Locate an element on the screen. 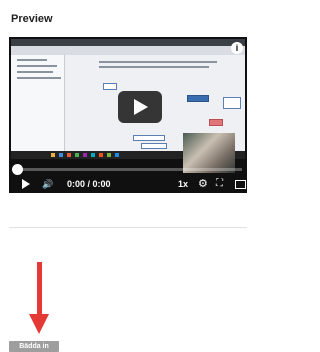 The image size is (320, 352). gear-icon: ⚙ is located at coordinates (203, 184).